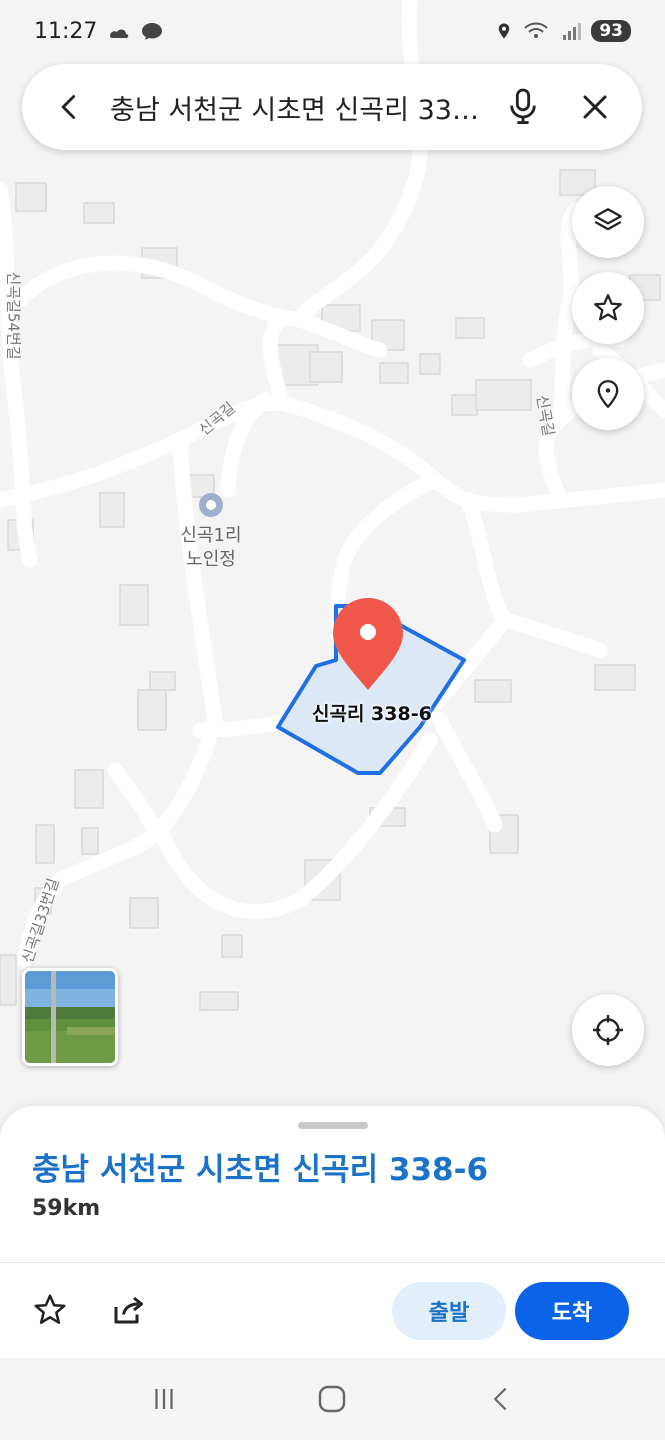 The image size is (665, 1440). I want to click on arrive-button: 도착, so click(572, 1311).